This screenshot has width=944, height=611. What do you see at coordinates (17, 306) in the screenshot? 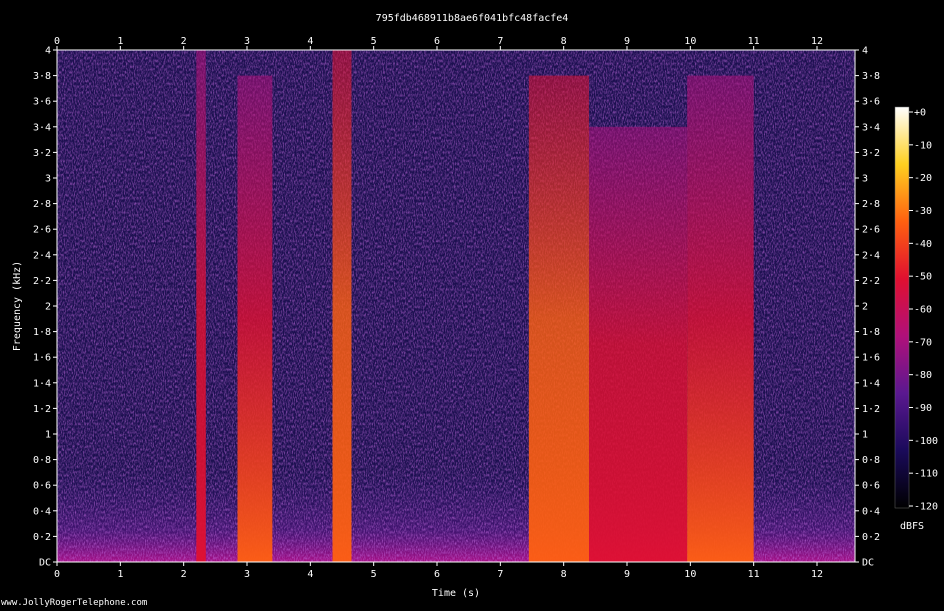
I see `y-axis-label: Frequency (kHz)` at bounding box center [17, 306].